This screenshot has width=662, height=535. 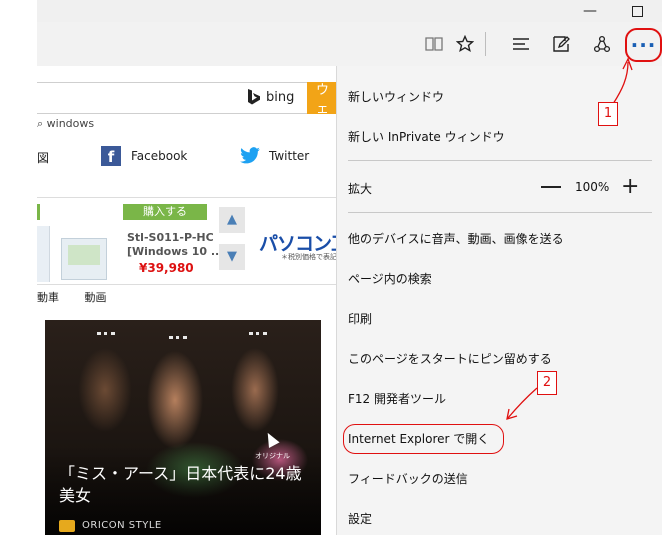 What do you see at coordinates (111, 156) in the screenshot?
I see `facebook-icon: f` at bounding box center [111, 156].